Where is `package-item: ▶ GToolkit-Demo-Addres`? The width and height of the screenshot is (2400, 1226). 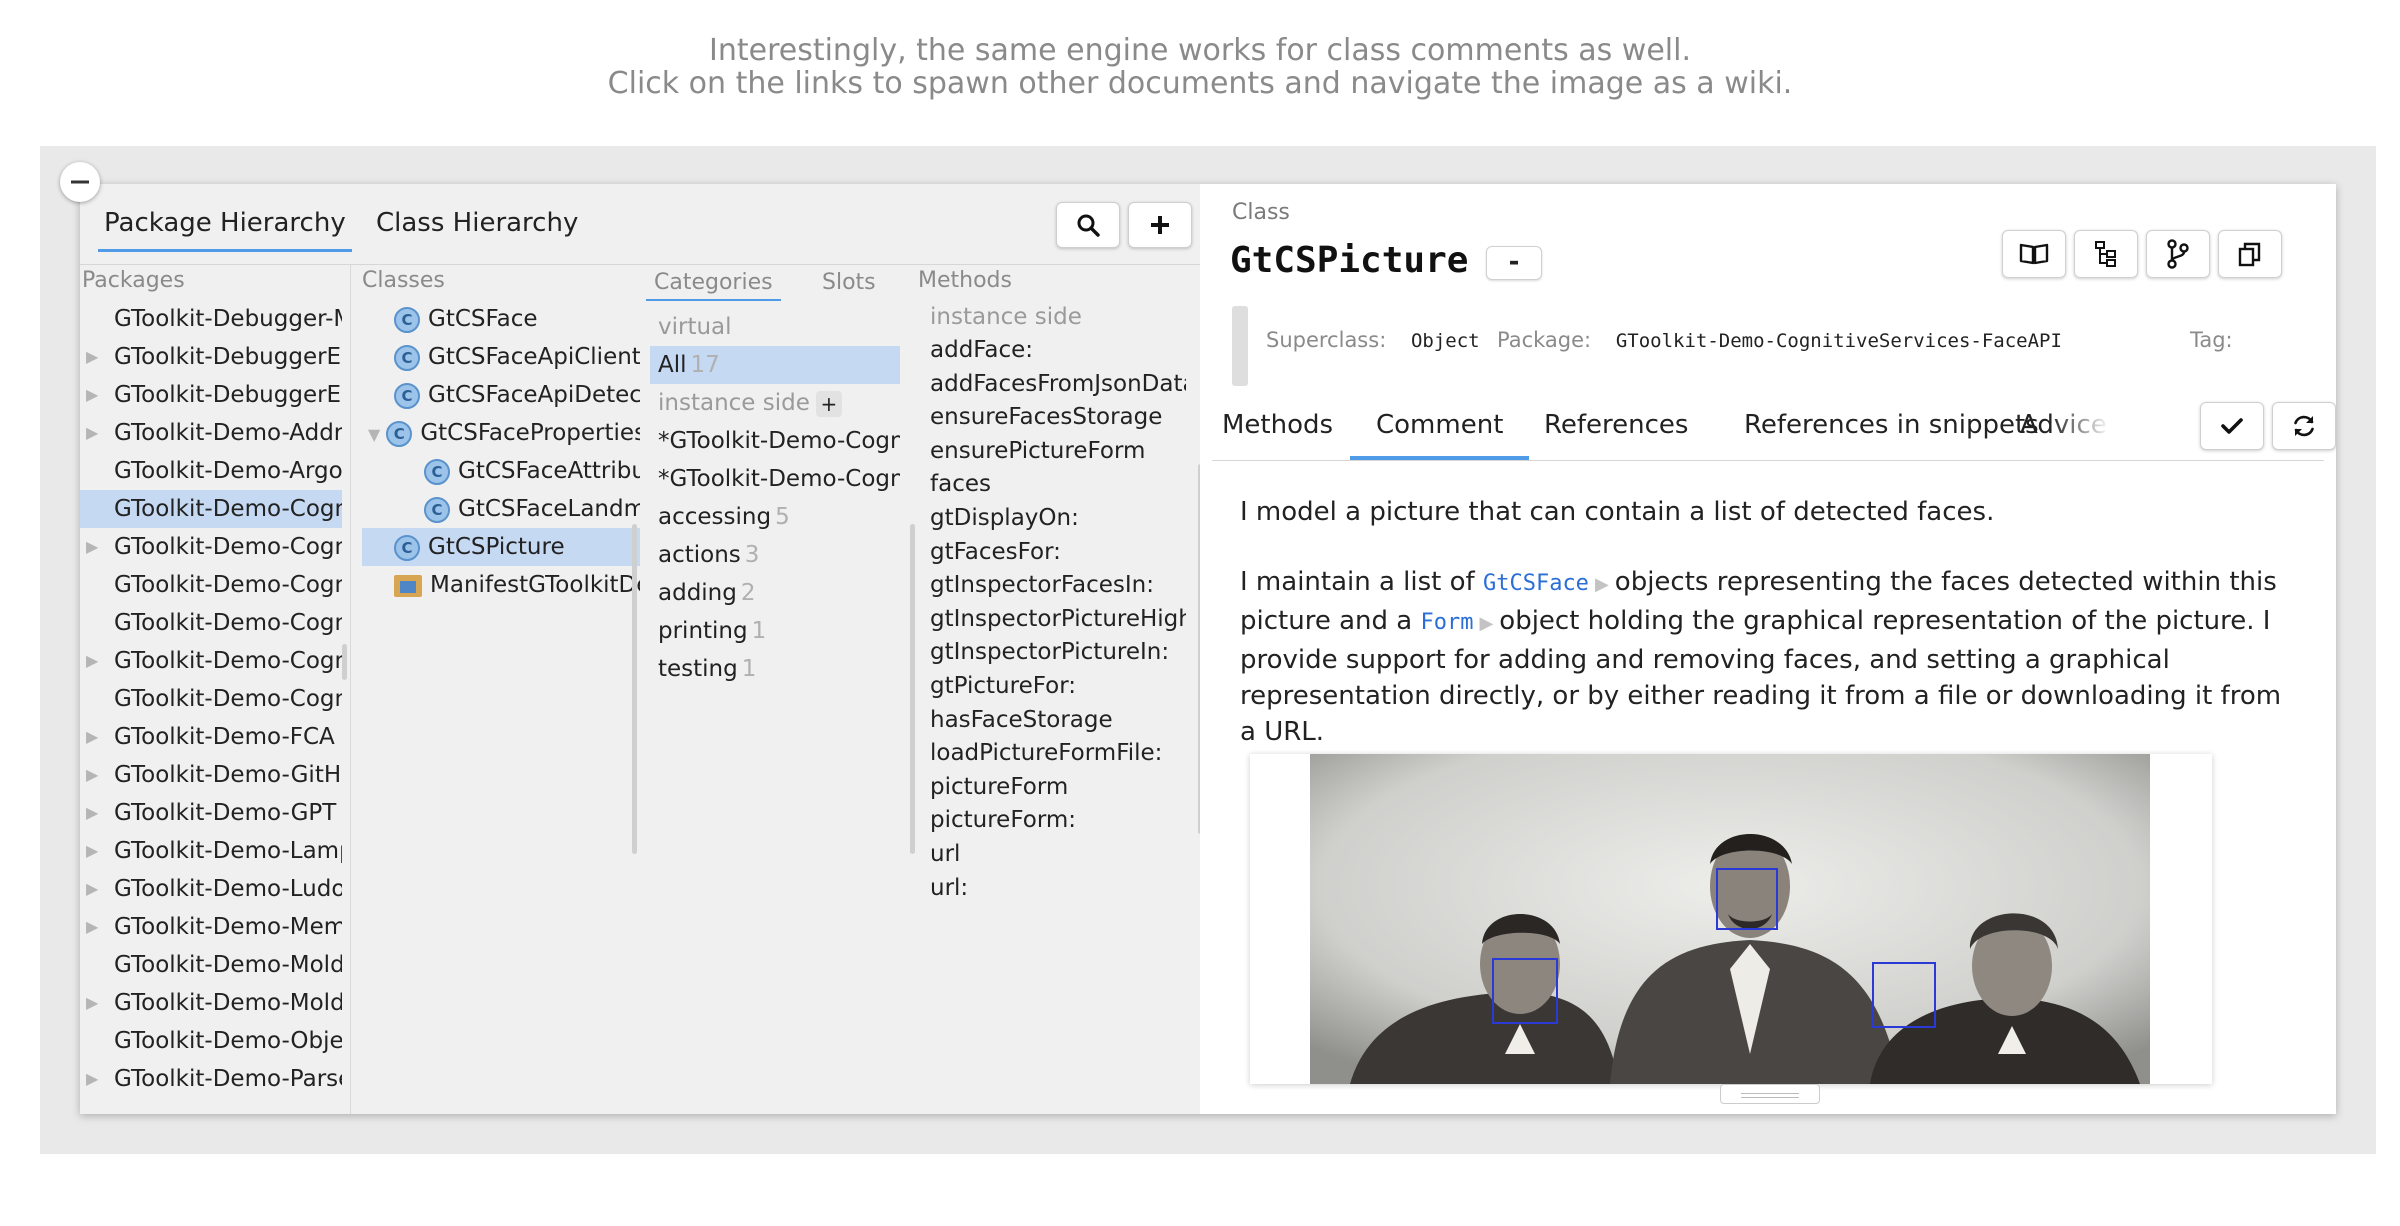 package-item: ▶ GToolkit-Demo-Addres is located at coordinates (211, 433).